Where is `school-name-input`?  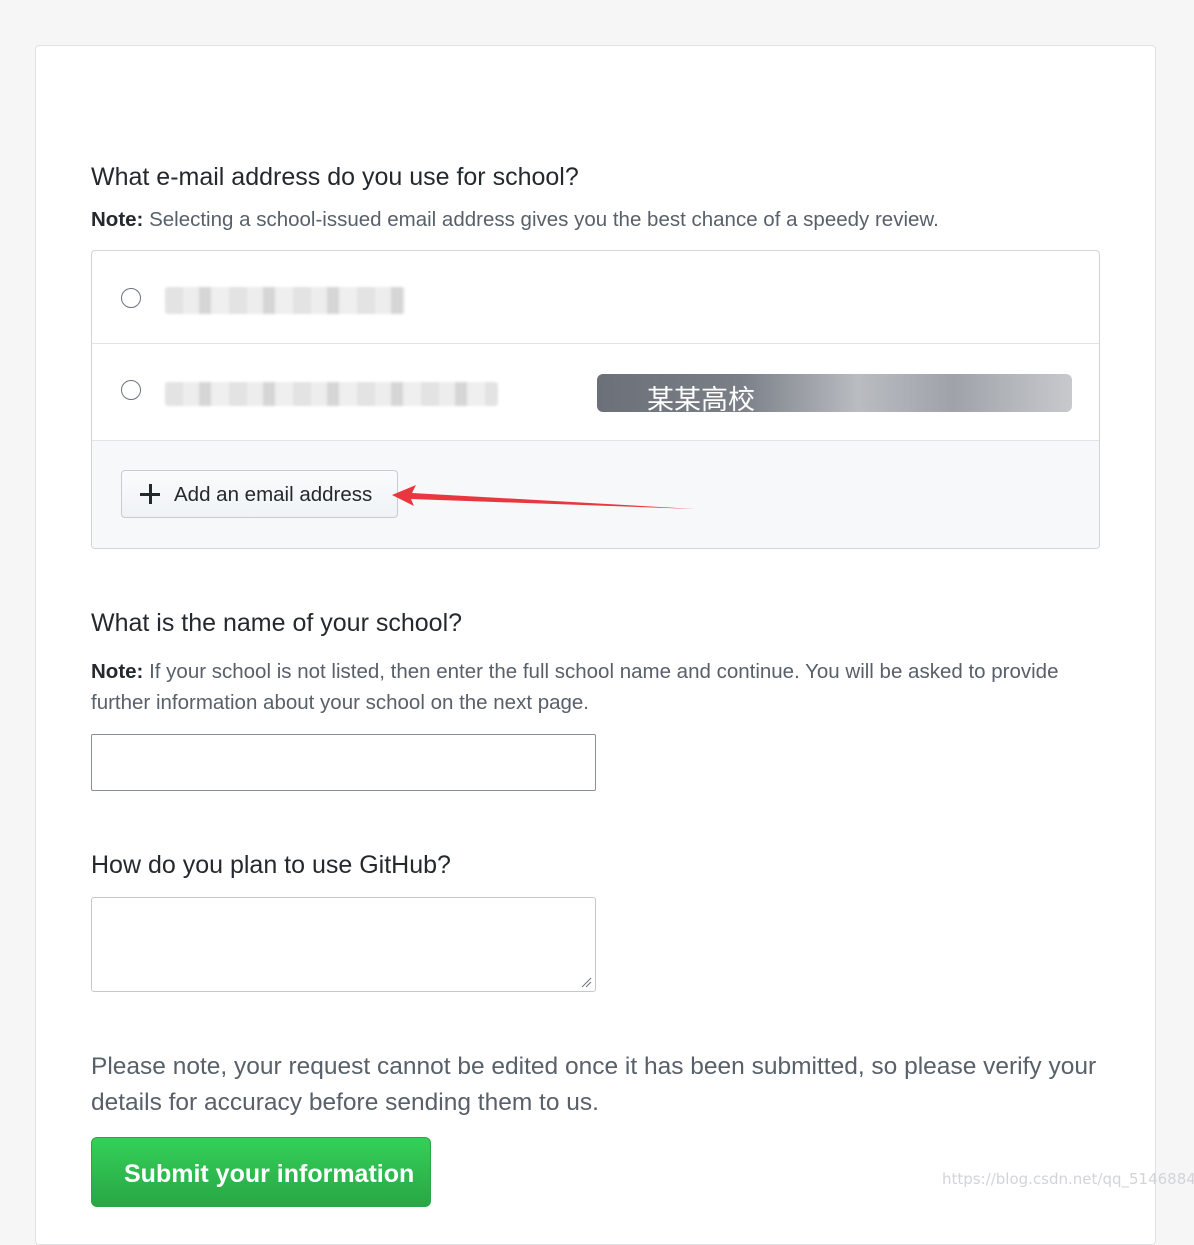 school-name-input is located at coordinates (343, 762).